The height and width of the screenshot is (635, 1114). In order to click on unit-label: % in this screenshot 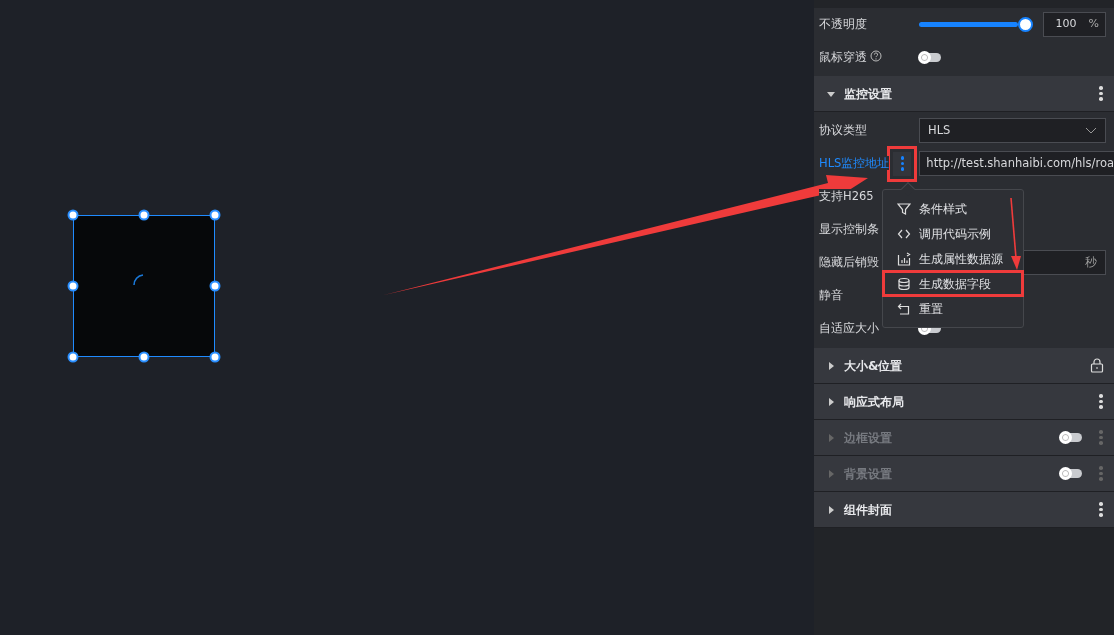, I will do `click(1093, 24)`.